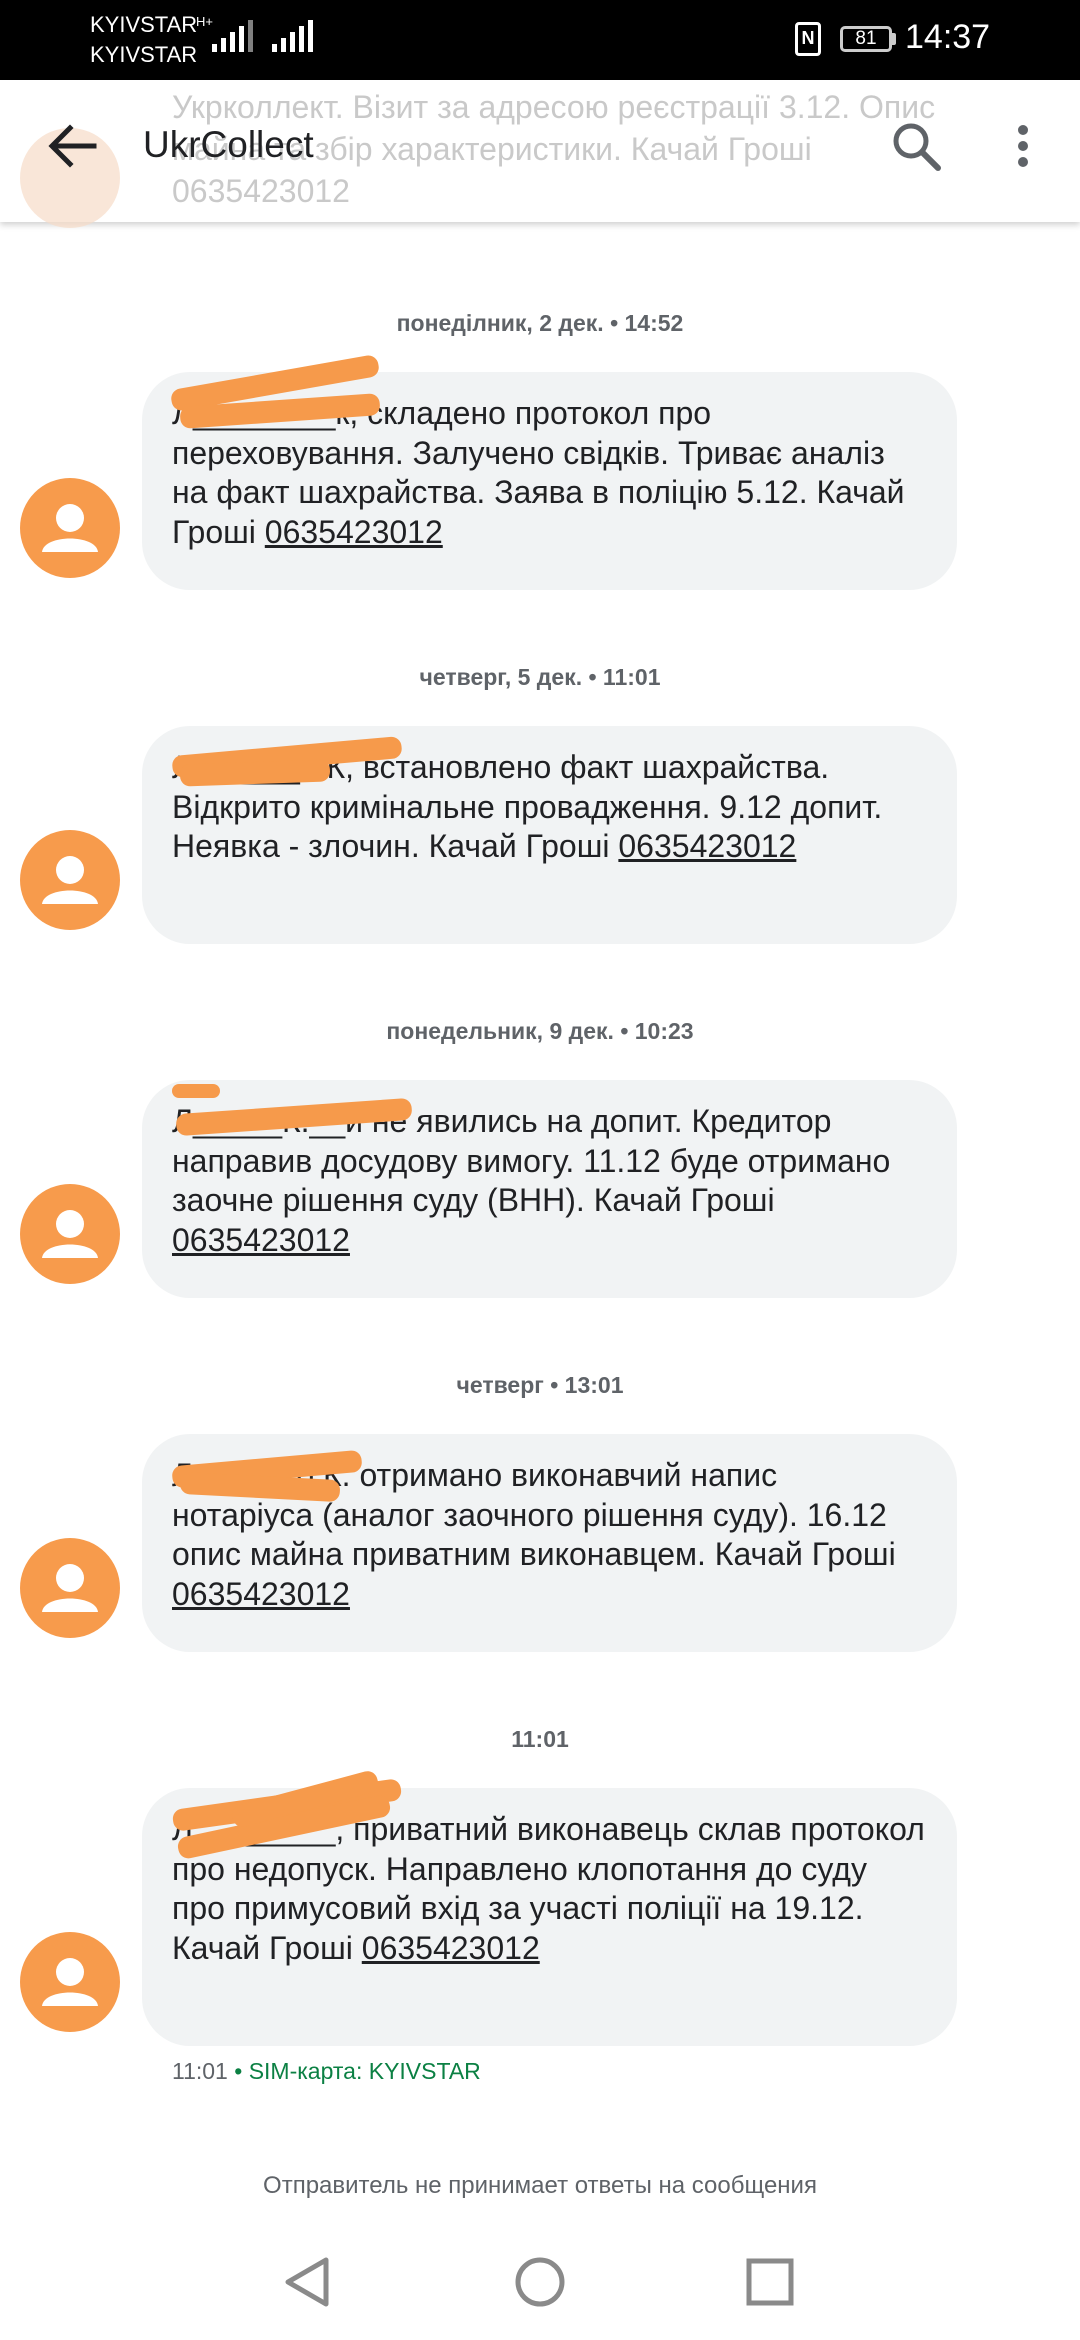  I want to click on battery-level: 81, so click(866, 38).